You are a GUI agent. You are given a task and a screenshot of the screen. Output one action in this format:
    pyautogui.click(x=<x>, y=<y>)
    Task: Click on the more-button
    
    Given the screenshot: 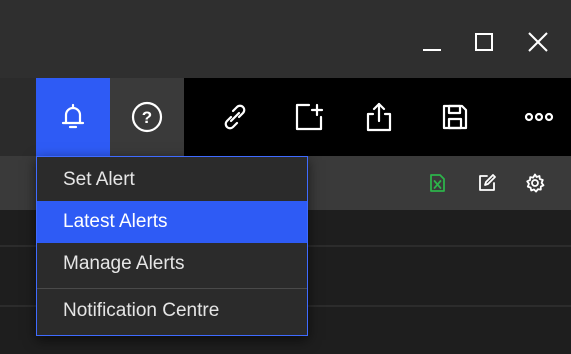 What is the action you would take?
    pyautogui.click(x=539, y=117)
    